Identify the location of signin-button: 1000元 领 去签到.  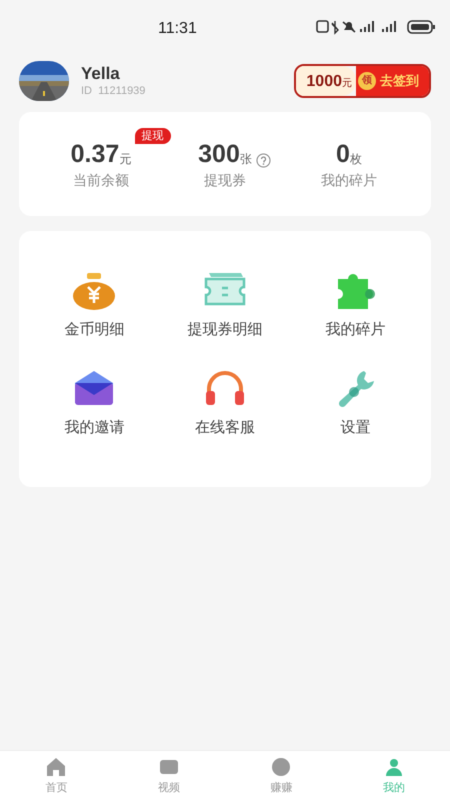
(362, 81).